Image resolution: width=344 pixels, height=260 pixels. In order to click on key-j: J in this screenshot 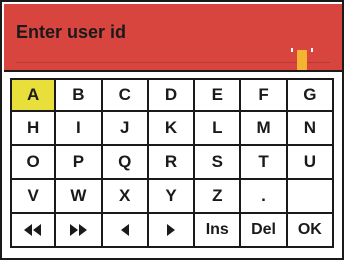, I will do `click(125, 129)`.